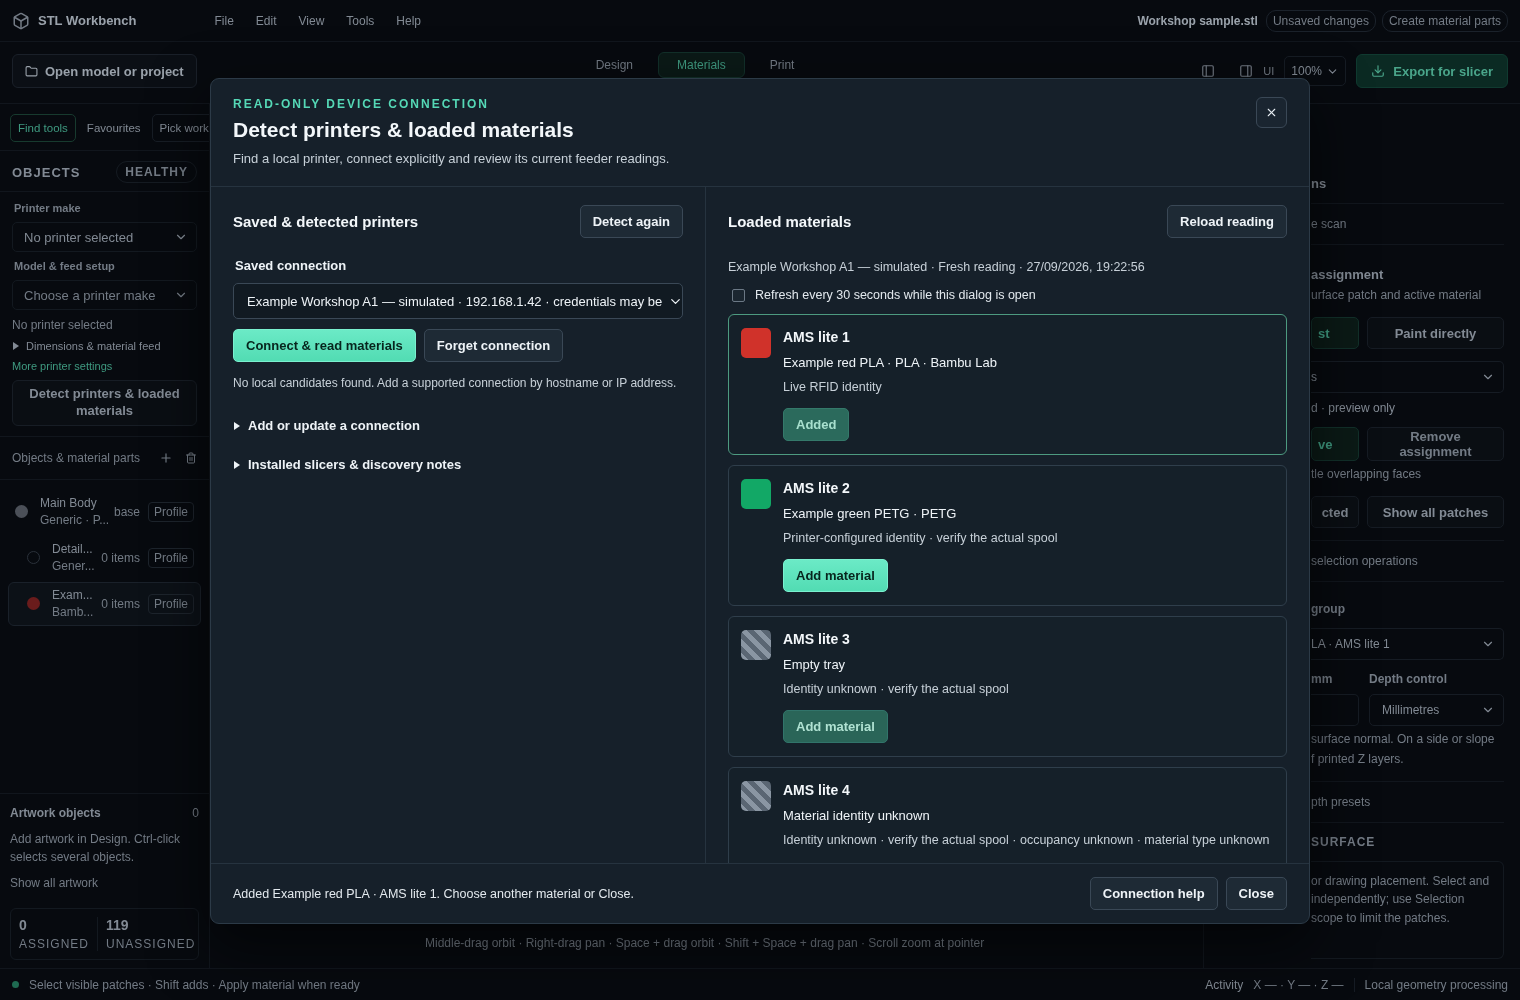 The width and height of the screenshot is (1520, 1000). Describe the element at coordinates (46, 172) in the screenshot. I see `section-title: OBJECTS` at that location.